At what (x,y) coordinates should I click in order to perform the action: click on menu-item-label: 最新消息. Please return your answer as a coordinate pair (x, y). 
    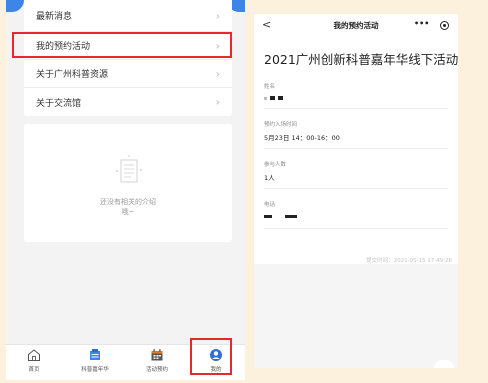
    Looking at the image, I should click on (54, 17).